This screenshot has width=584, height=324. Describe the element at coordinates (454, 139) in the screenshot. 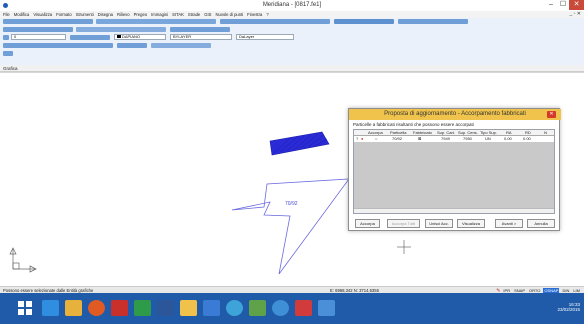

I see `table-row: ? ● ○ 70/92 ⊠ 7949 7950 UN 0.00 0.00` at that location.